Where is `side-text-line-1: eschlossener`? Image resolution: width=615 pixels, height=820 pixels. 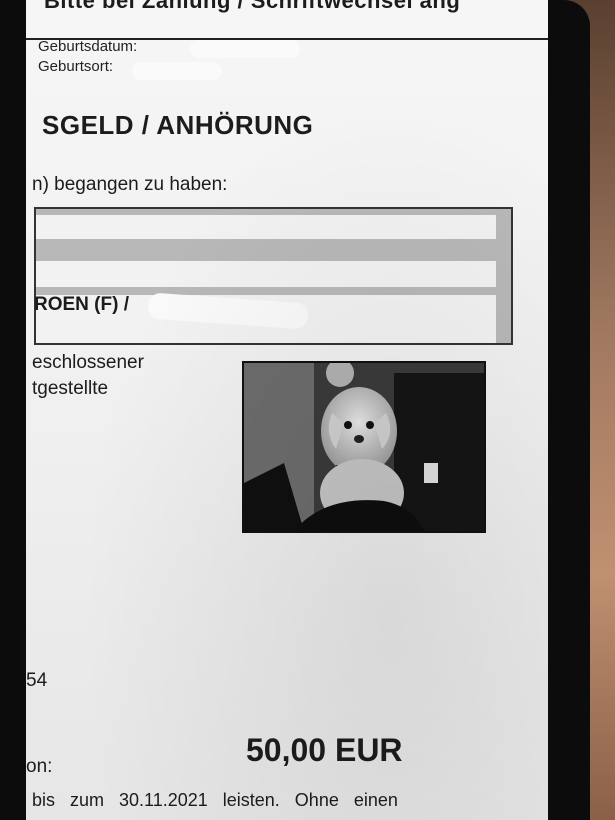
side-text-line-1: eschlossener is located at coordinates (88, 362).